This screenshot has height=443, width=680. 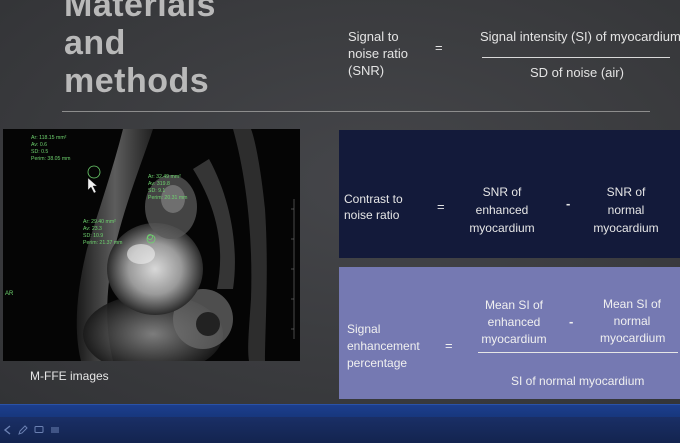 What do you see at coordinates (103, 243) in the screenshot?
I see `roi-text: Perim: 21.37 mm` at bounding box center [103, 243].